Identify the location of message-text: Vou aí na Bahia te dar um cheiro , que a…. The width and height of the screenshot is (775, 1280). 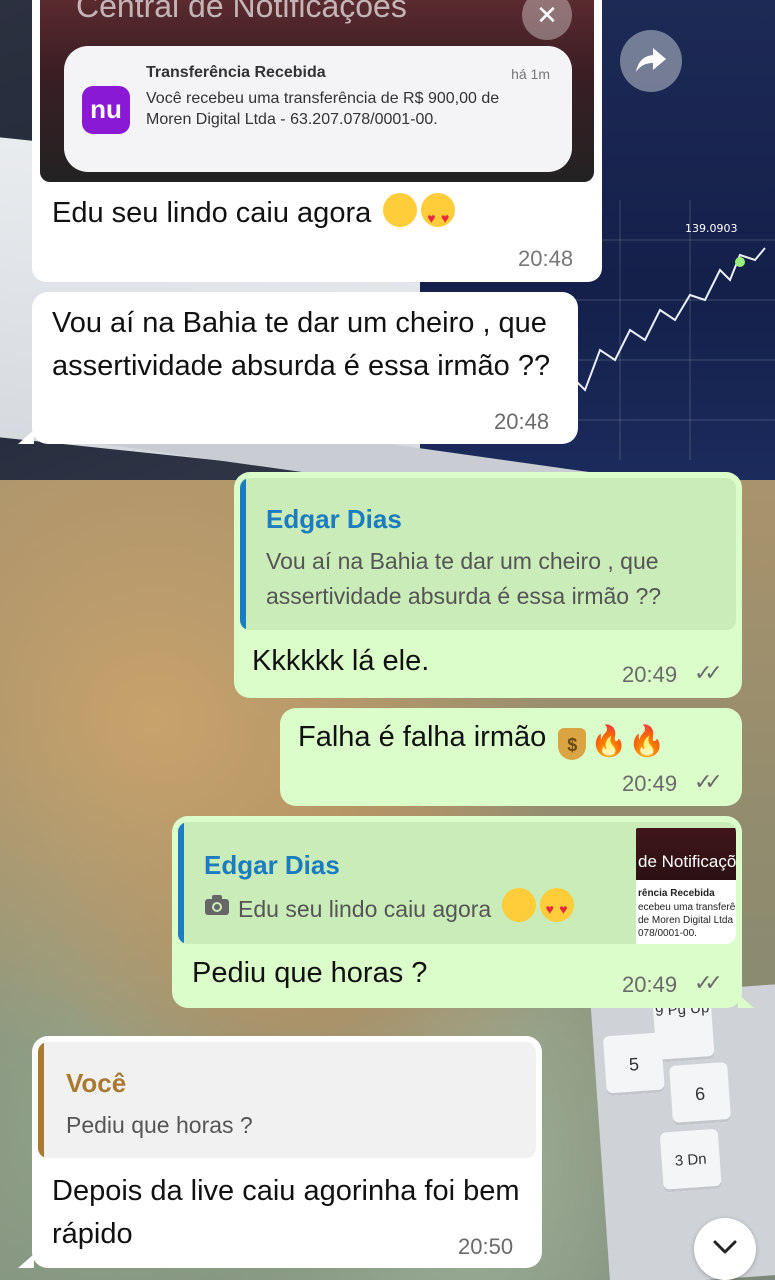
(301, 344).